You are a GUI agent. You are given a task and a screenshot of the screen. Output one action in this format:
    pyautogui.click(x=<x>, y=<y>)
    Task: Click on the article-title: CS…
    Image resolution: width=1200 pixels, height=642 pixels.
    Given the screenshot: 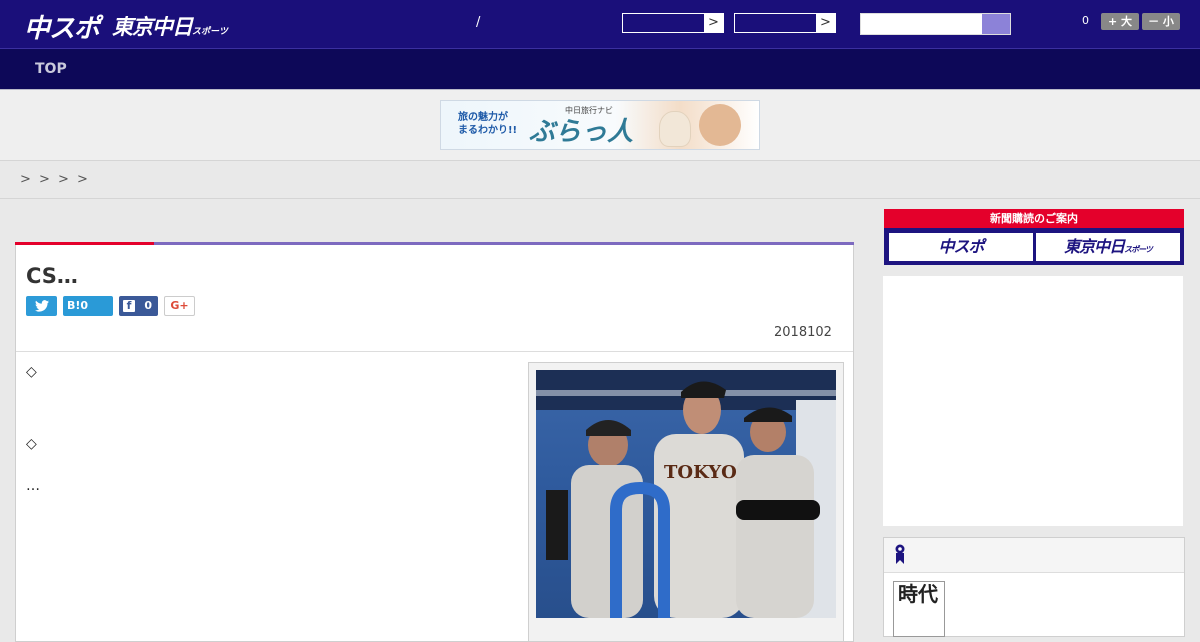 What is the action you would take?
    pyautogui.click(x=52, y=276)
    